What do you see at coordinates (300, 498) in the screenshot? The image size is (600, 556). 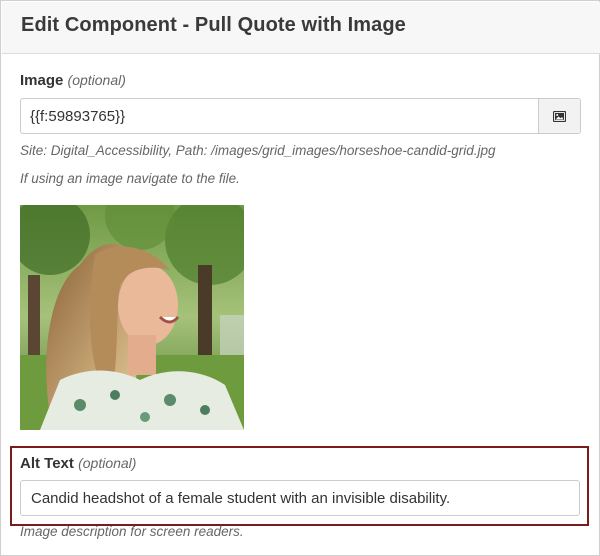 I see `alt-text-input` at bounding box center [300, 498].